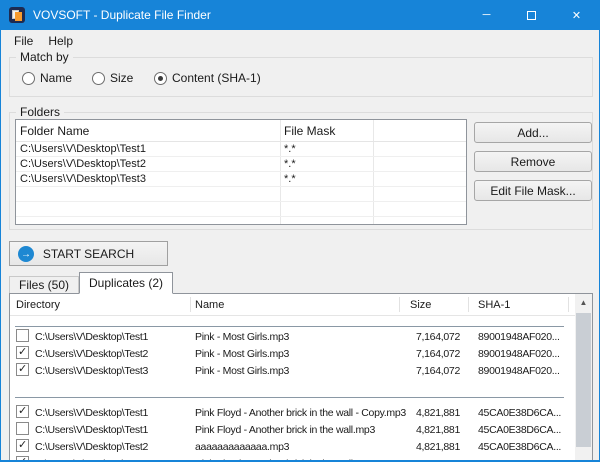  What do you see at coordinates (122, 15) in the screenshot?
I see `window-title: VOVSOFT - Duplicate File Finder` at bounding box center [122, 15].